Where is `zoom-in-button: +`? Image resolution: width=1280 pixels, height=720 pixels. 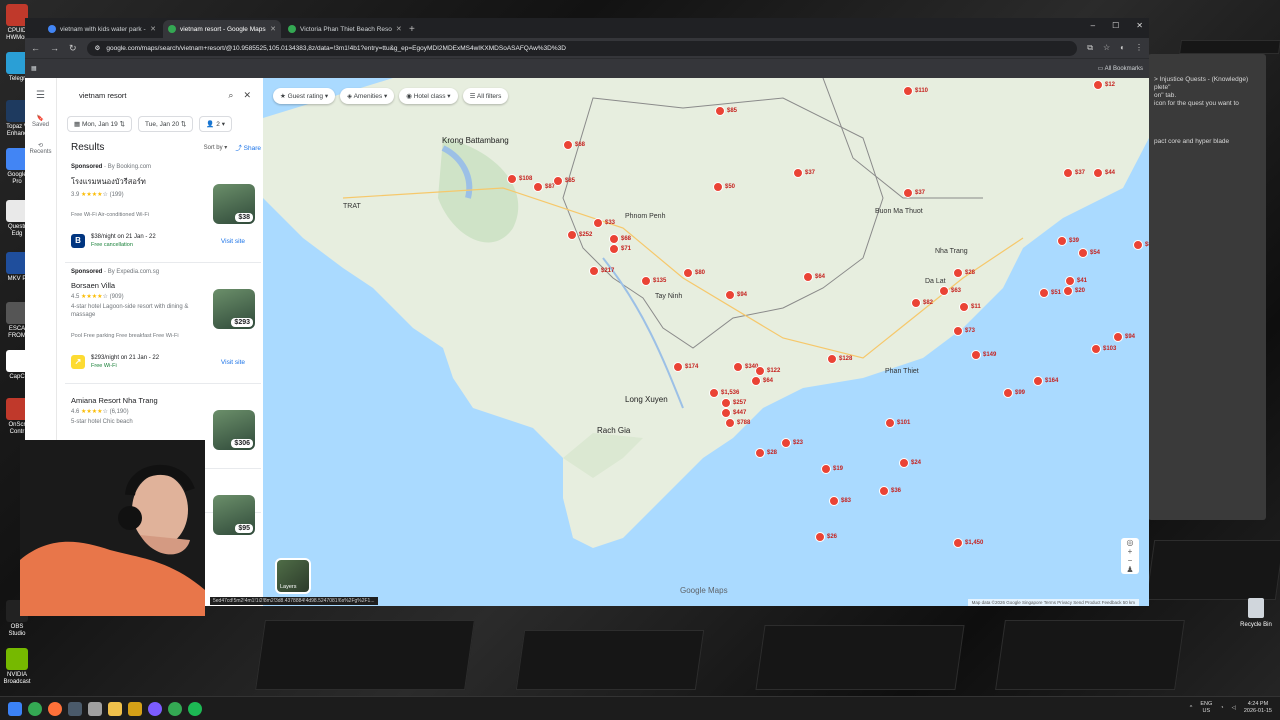
zoom-in-button: + is located at coordinates (1130, 551).